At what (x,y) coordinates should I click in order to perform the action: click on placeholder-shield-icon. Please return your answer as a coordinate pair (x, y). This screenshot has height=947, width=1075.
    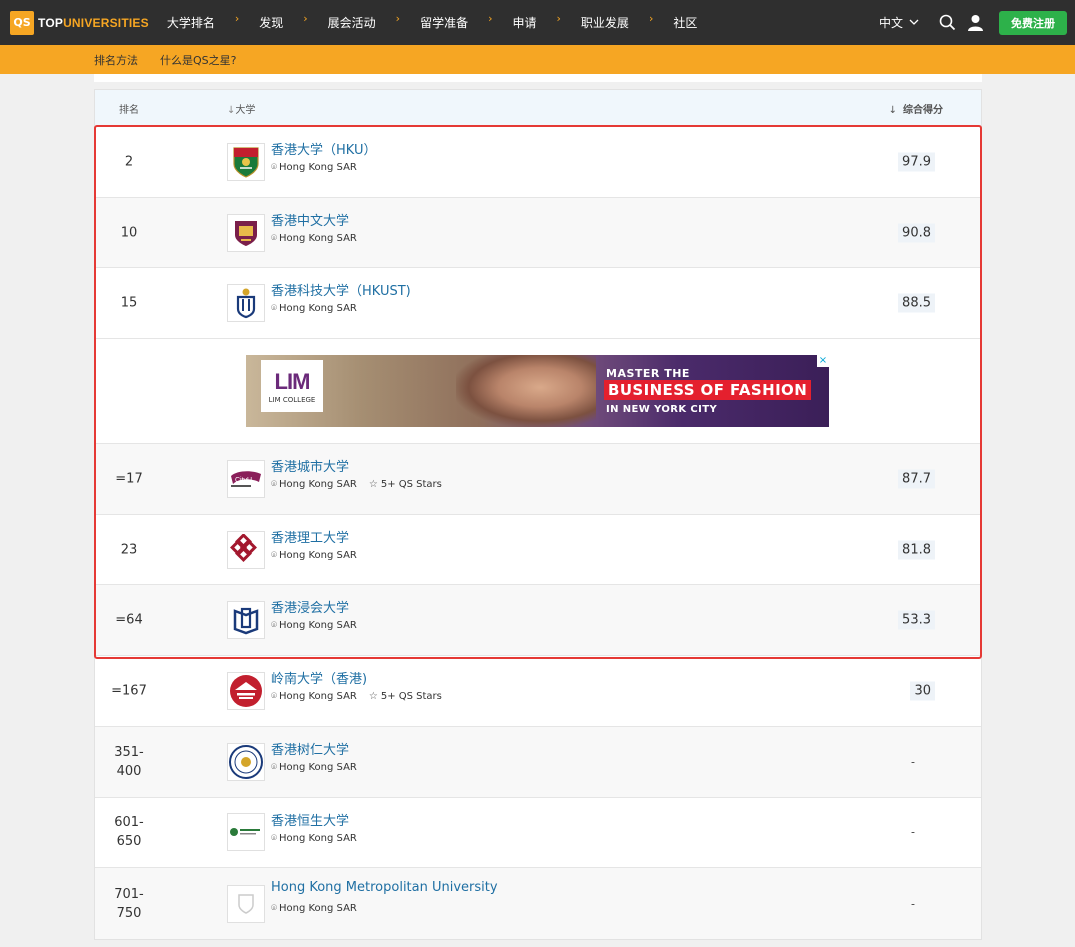
    Looking at the image, I should click on (246, 903).